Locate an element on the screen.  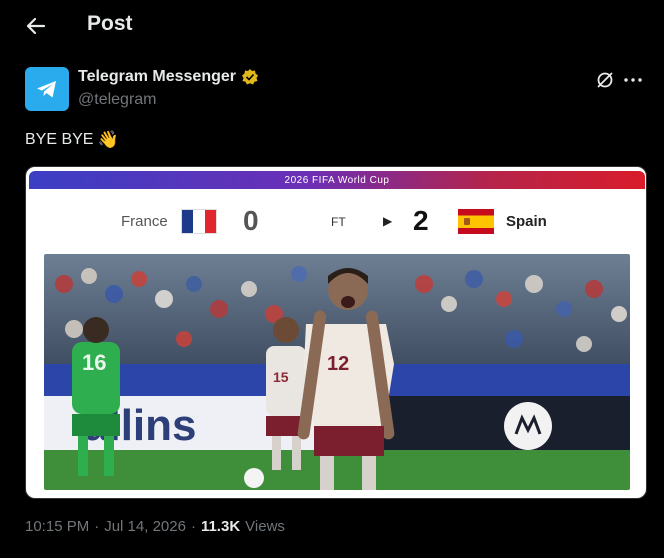
grok-button is located at coordinates (605, 80).